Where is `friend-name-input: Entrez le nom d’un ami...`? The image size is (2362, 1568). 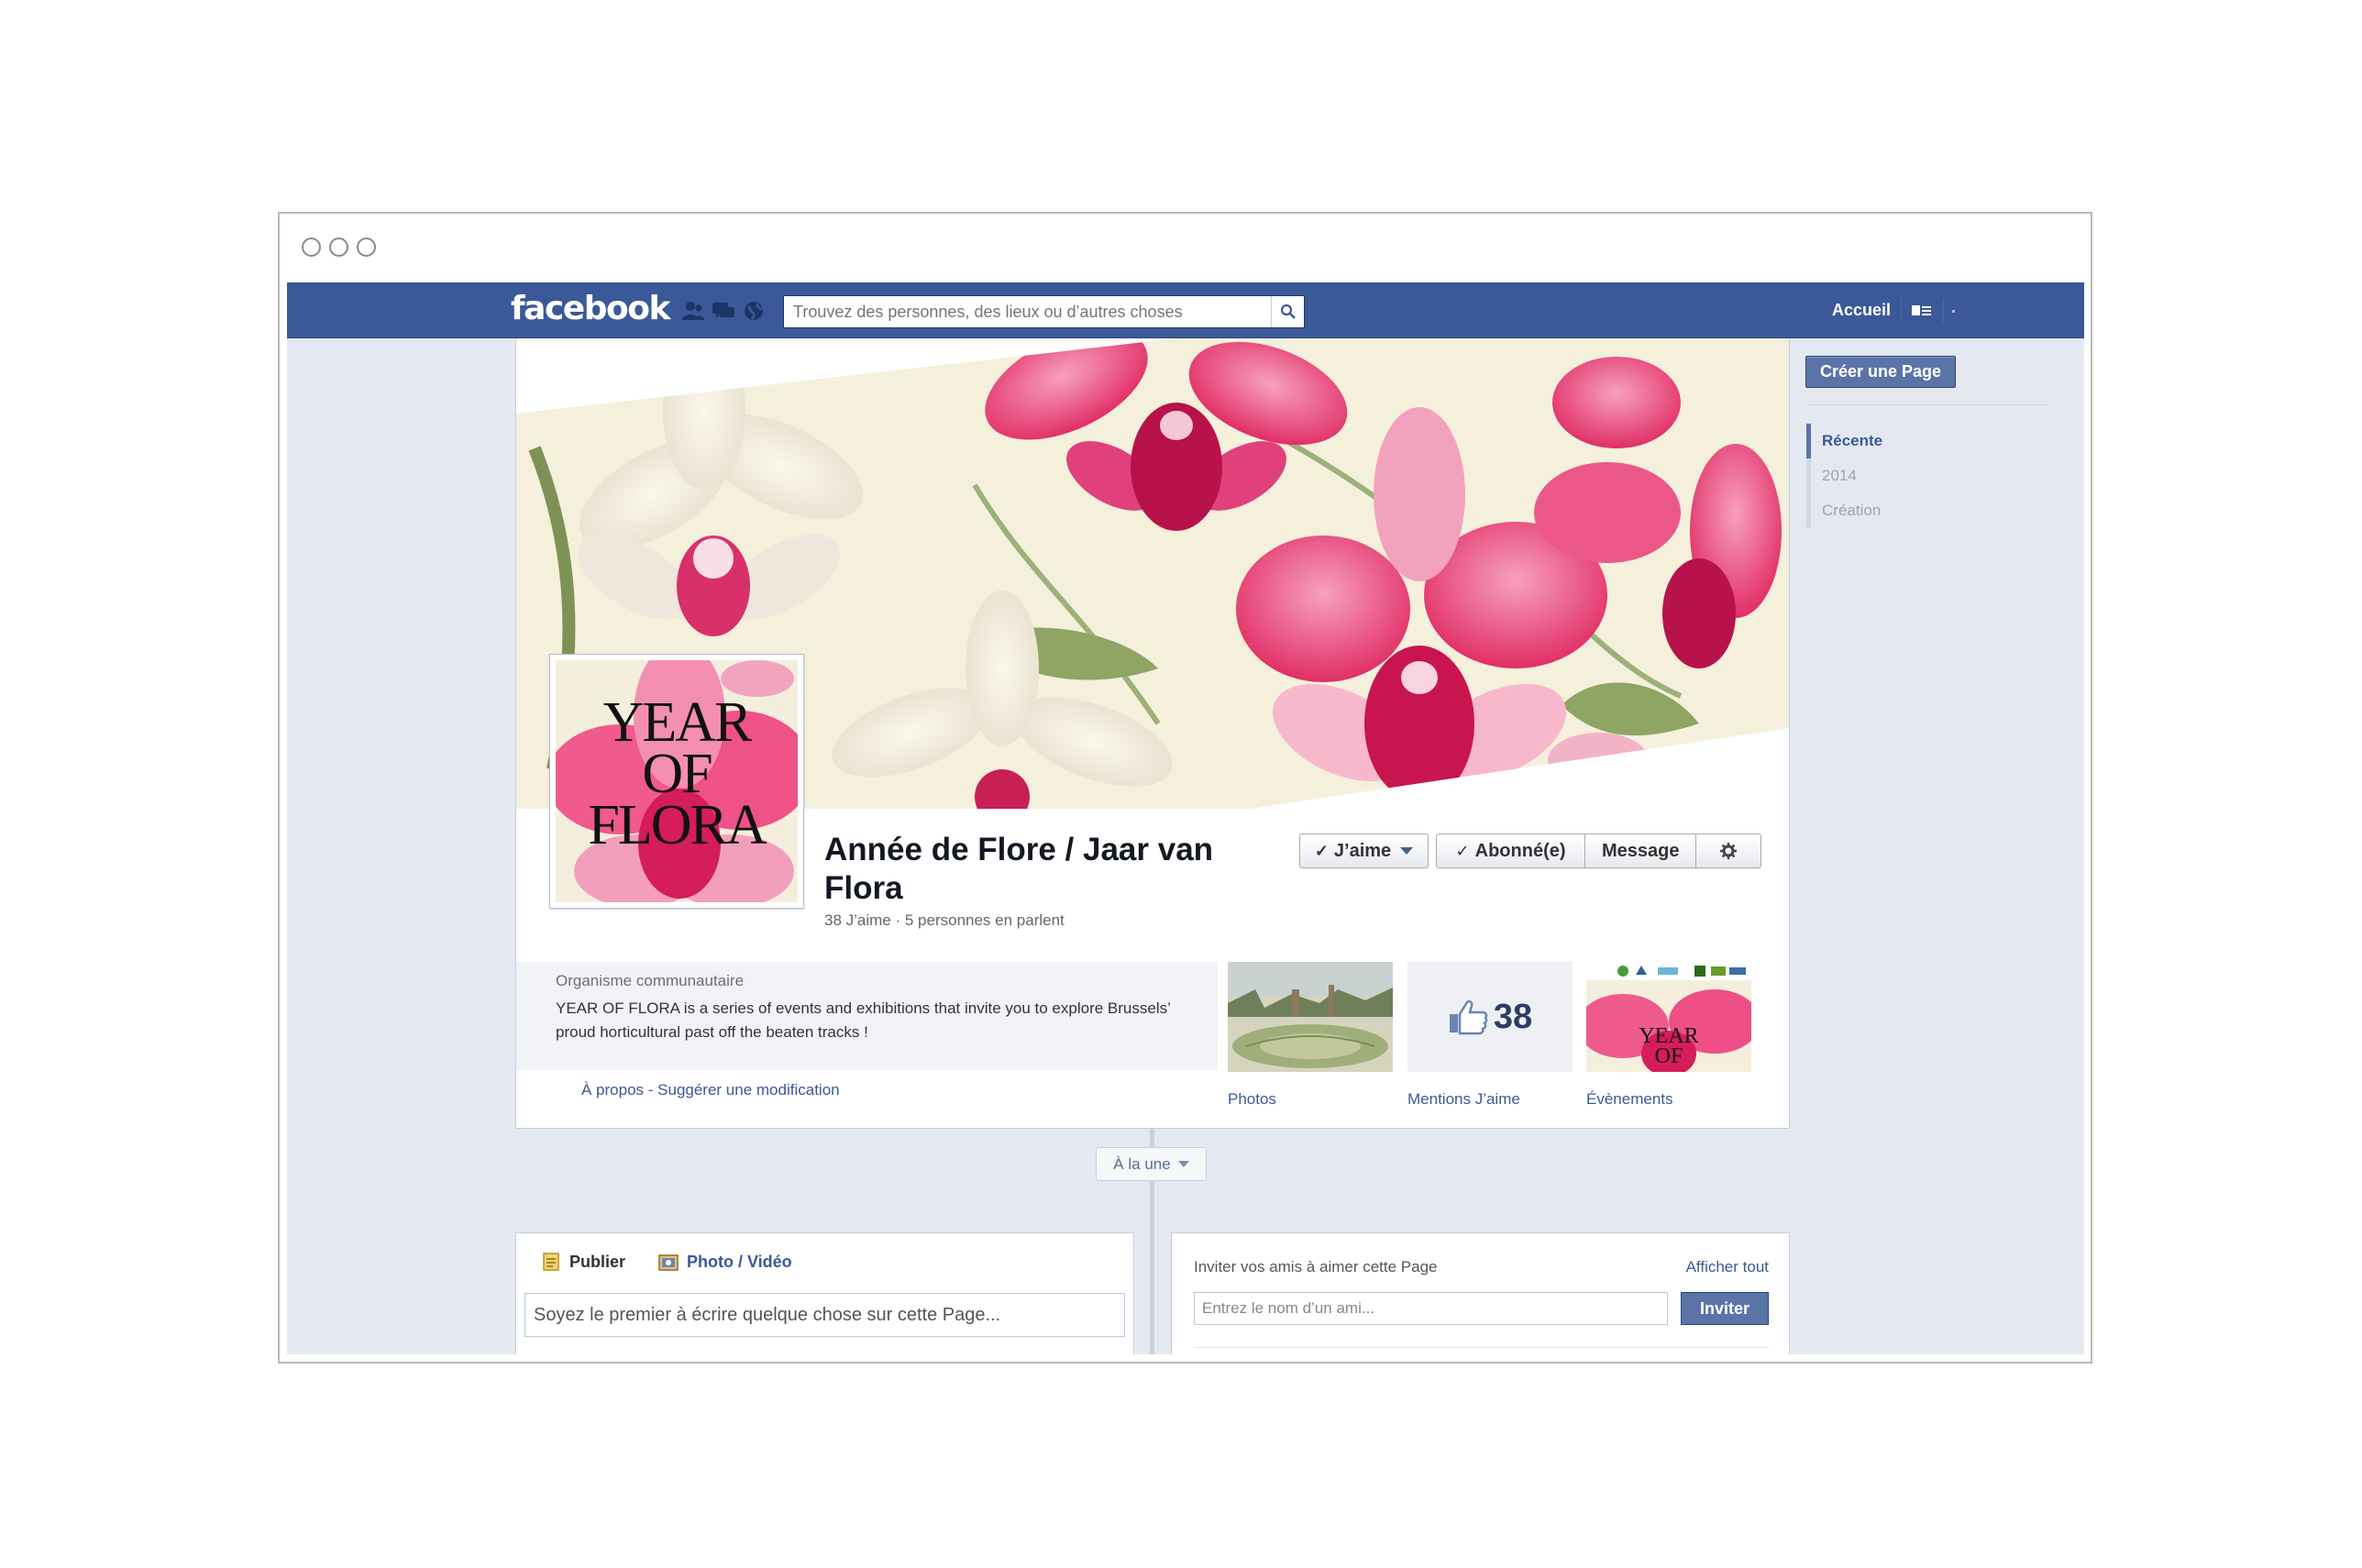
friend-name-input: Entrez le nom d’un ami... is located at coordinates (1431, 1309).